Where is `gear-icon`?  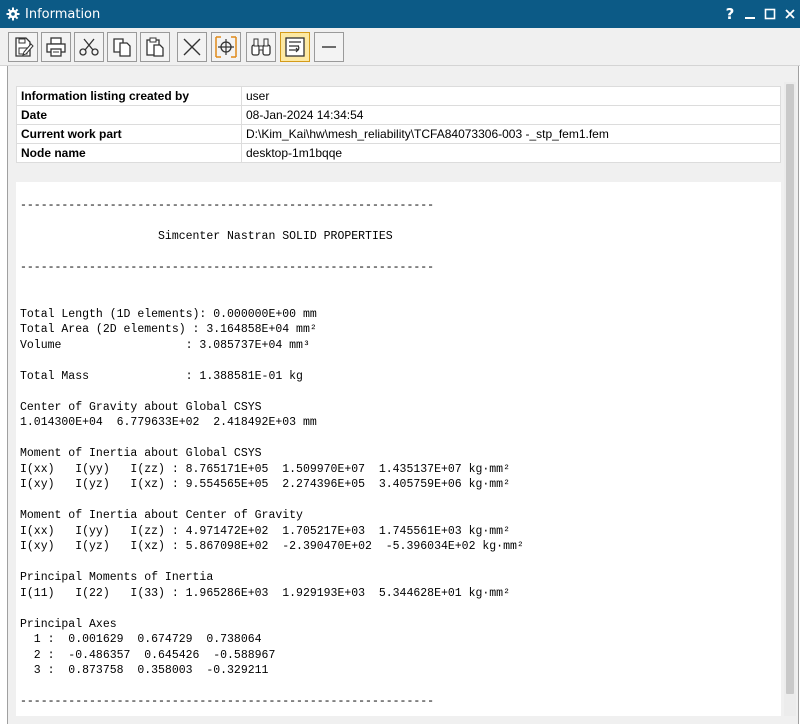
gear-icon is located at coordinates (13, 14).